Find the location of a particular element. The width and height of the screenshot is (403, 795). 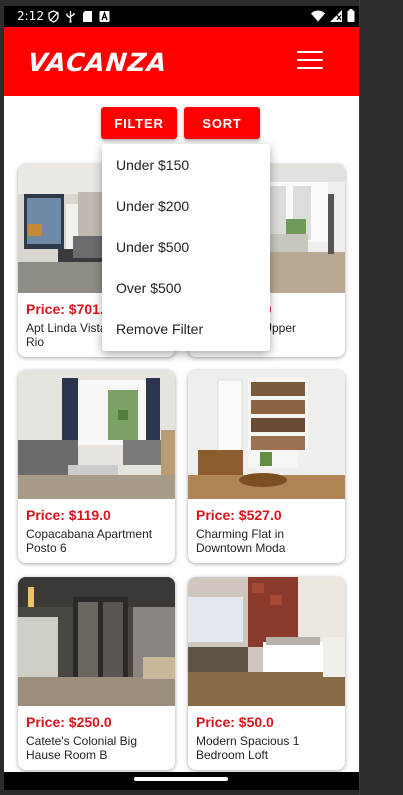

shield-icon is located at coordinates (53, 16).